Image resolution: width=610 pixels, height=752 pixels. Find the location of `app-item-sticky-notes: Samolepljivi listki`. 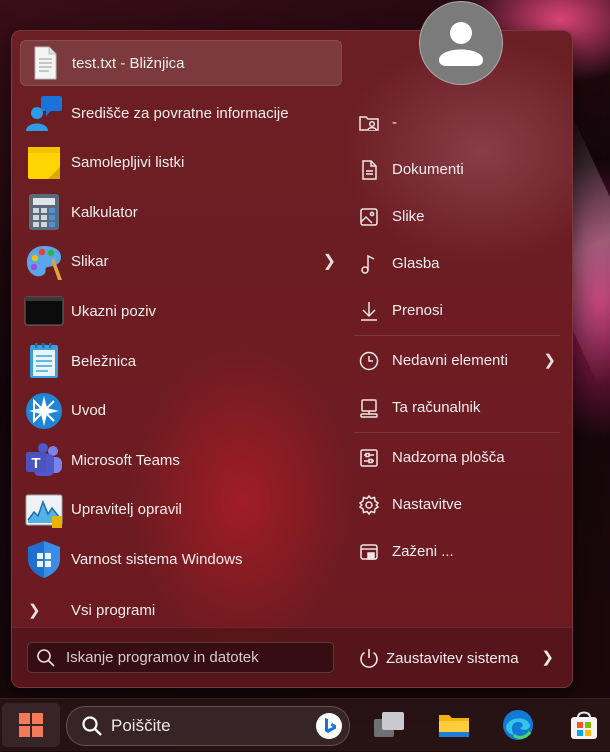

app-item-sticky-notes: Samolepljivi listki is located at coordinates (181, 162).